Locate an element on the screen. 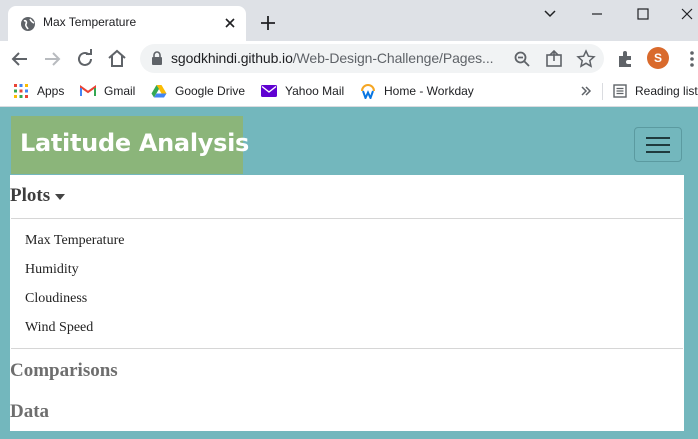  dropdown-item-cloudiness: Cloudiness is located at coordinates (56, 299).